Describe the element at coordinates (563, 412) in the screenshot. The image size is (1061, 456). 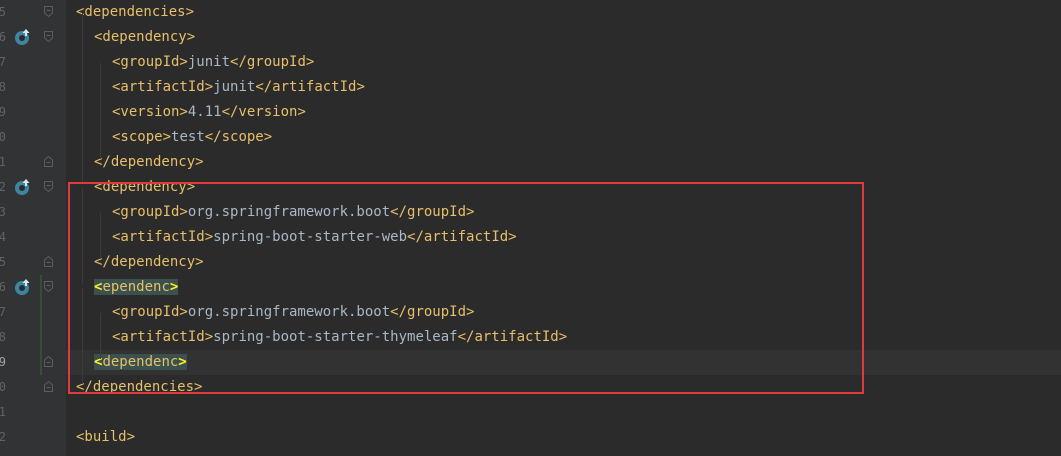
I see `code-line` at that location.